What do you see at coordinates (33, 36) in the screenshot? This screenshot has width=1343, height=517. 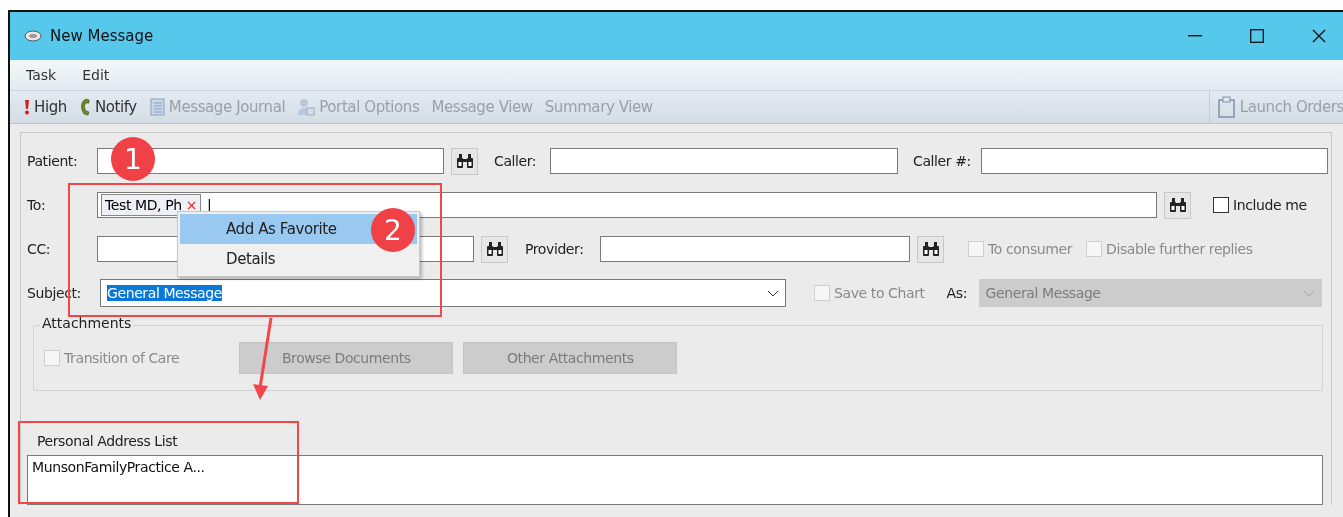 I see `speech-bubble-icon` at bounding box center [33, 36].